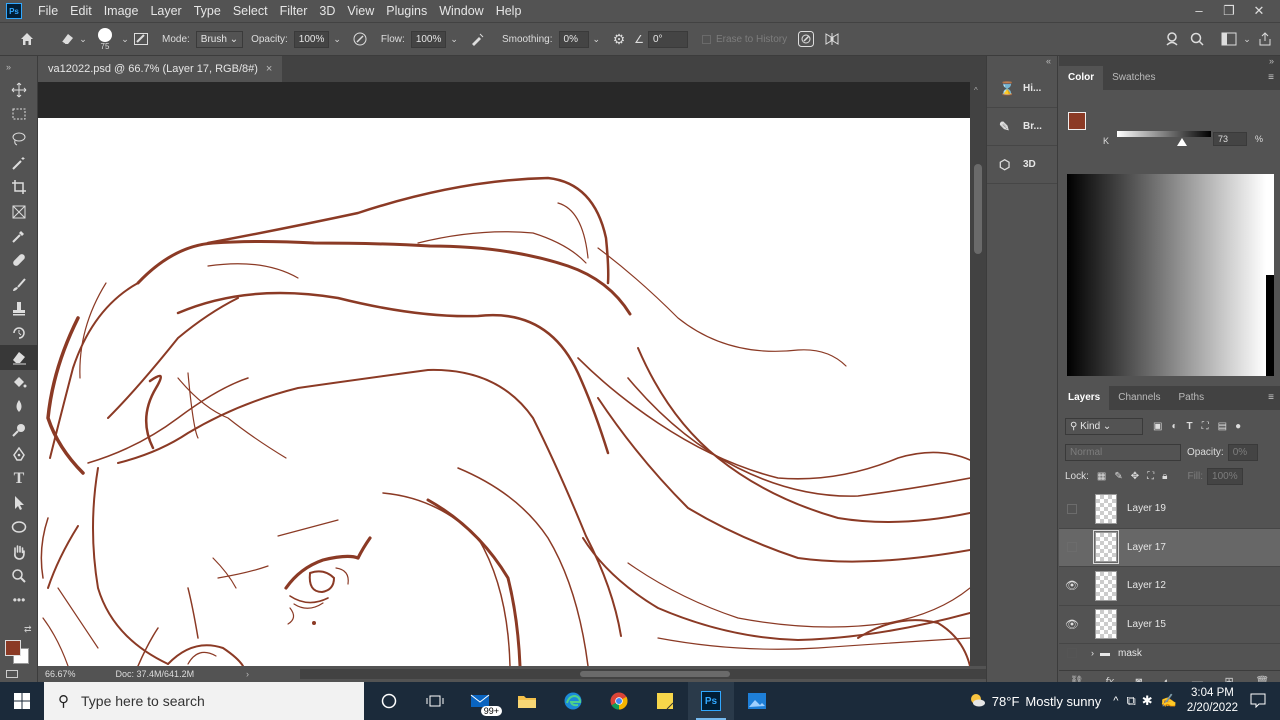 The height and width of the screenshot is (720, 1280). What do you see at coordinates (1166, 275) in the screenshot?
I see `color-ramp` at bounding box center [1166, 275].